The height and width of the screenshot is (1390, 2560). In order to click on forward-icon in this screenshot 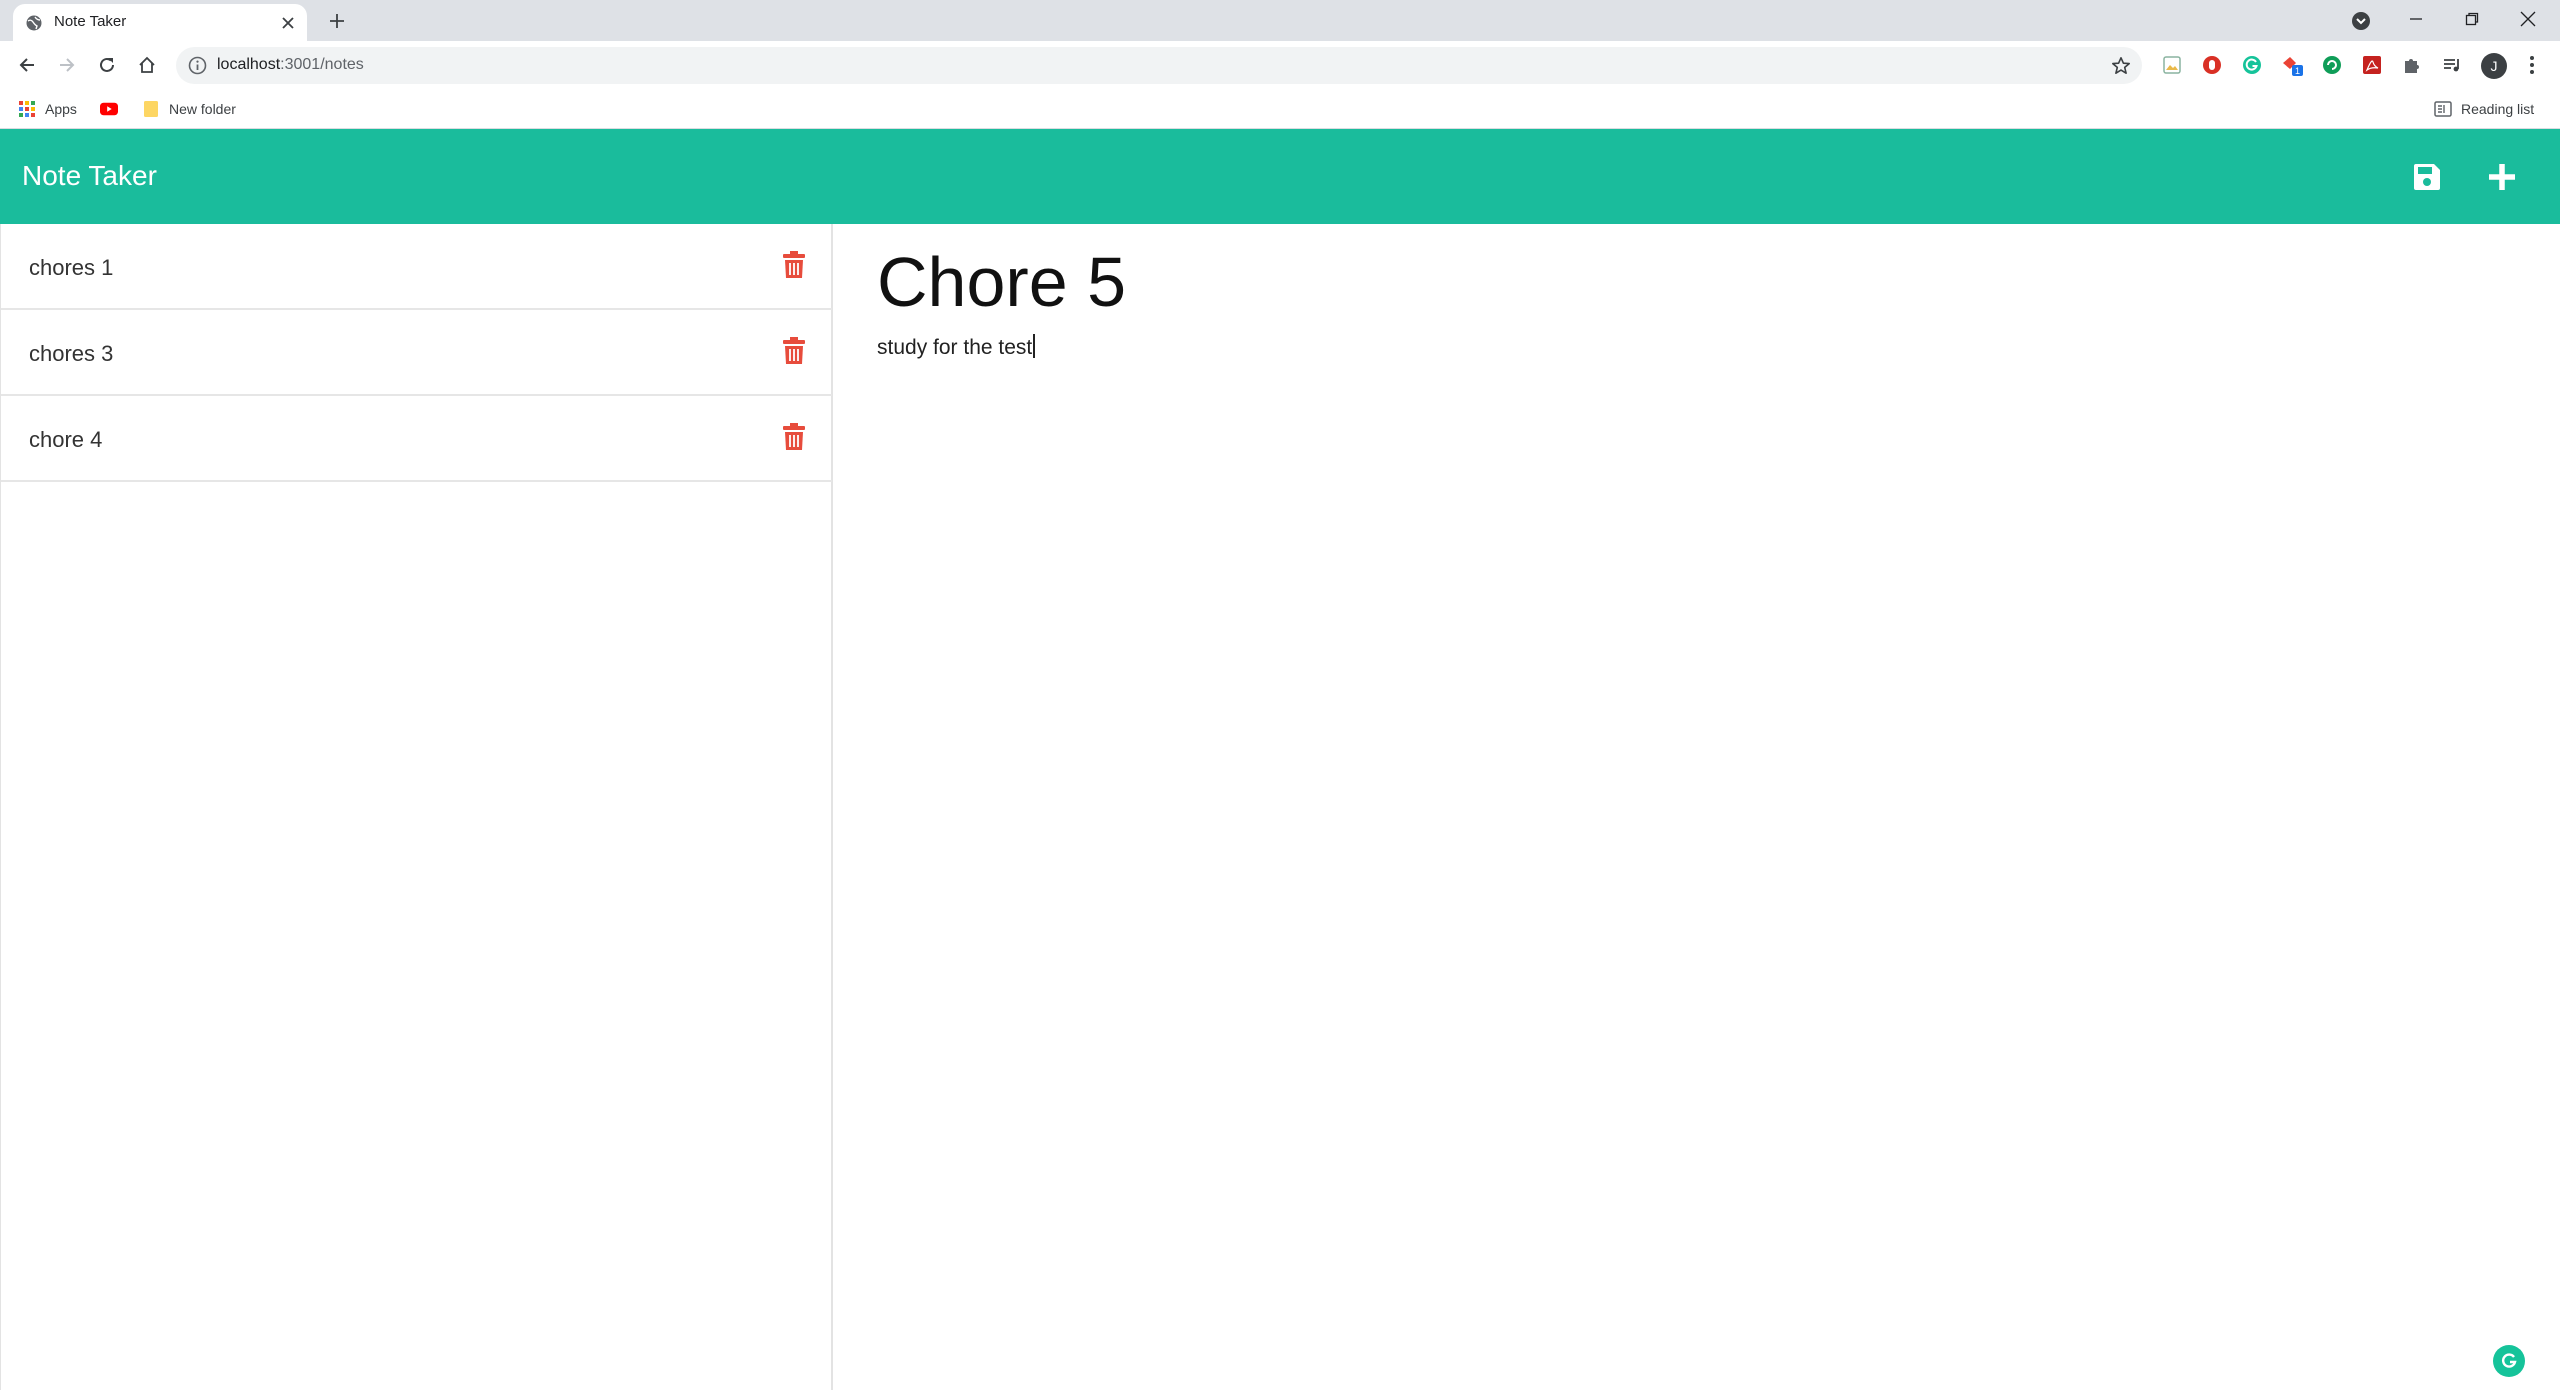, I will do `click(67, 65)`.